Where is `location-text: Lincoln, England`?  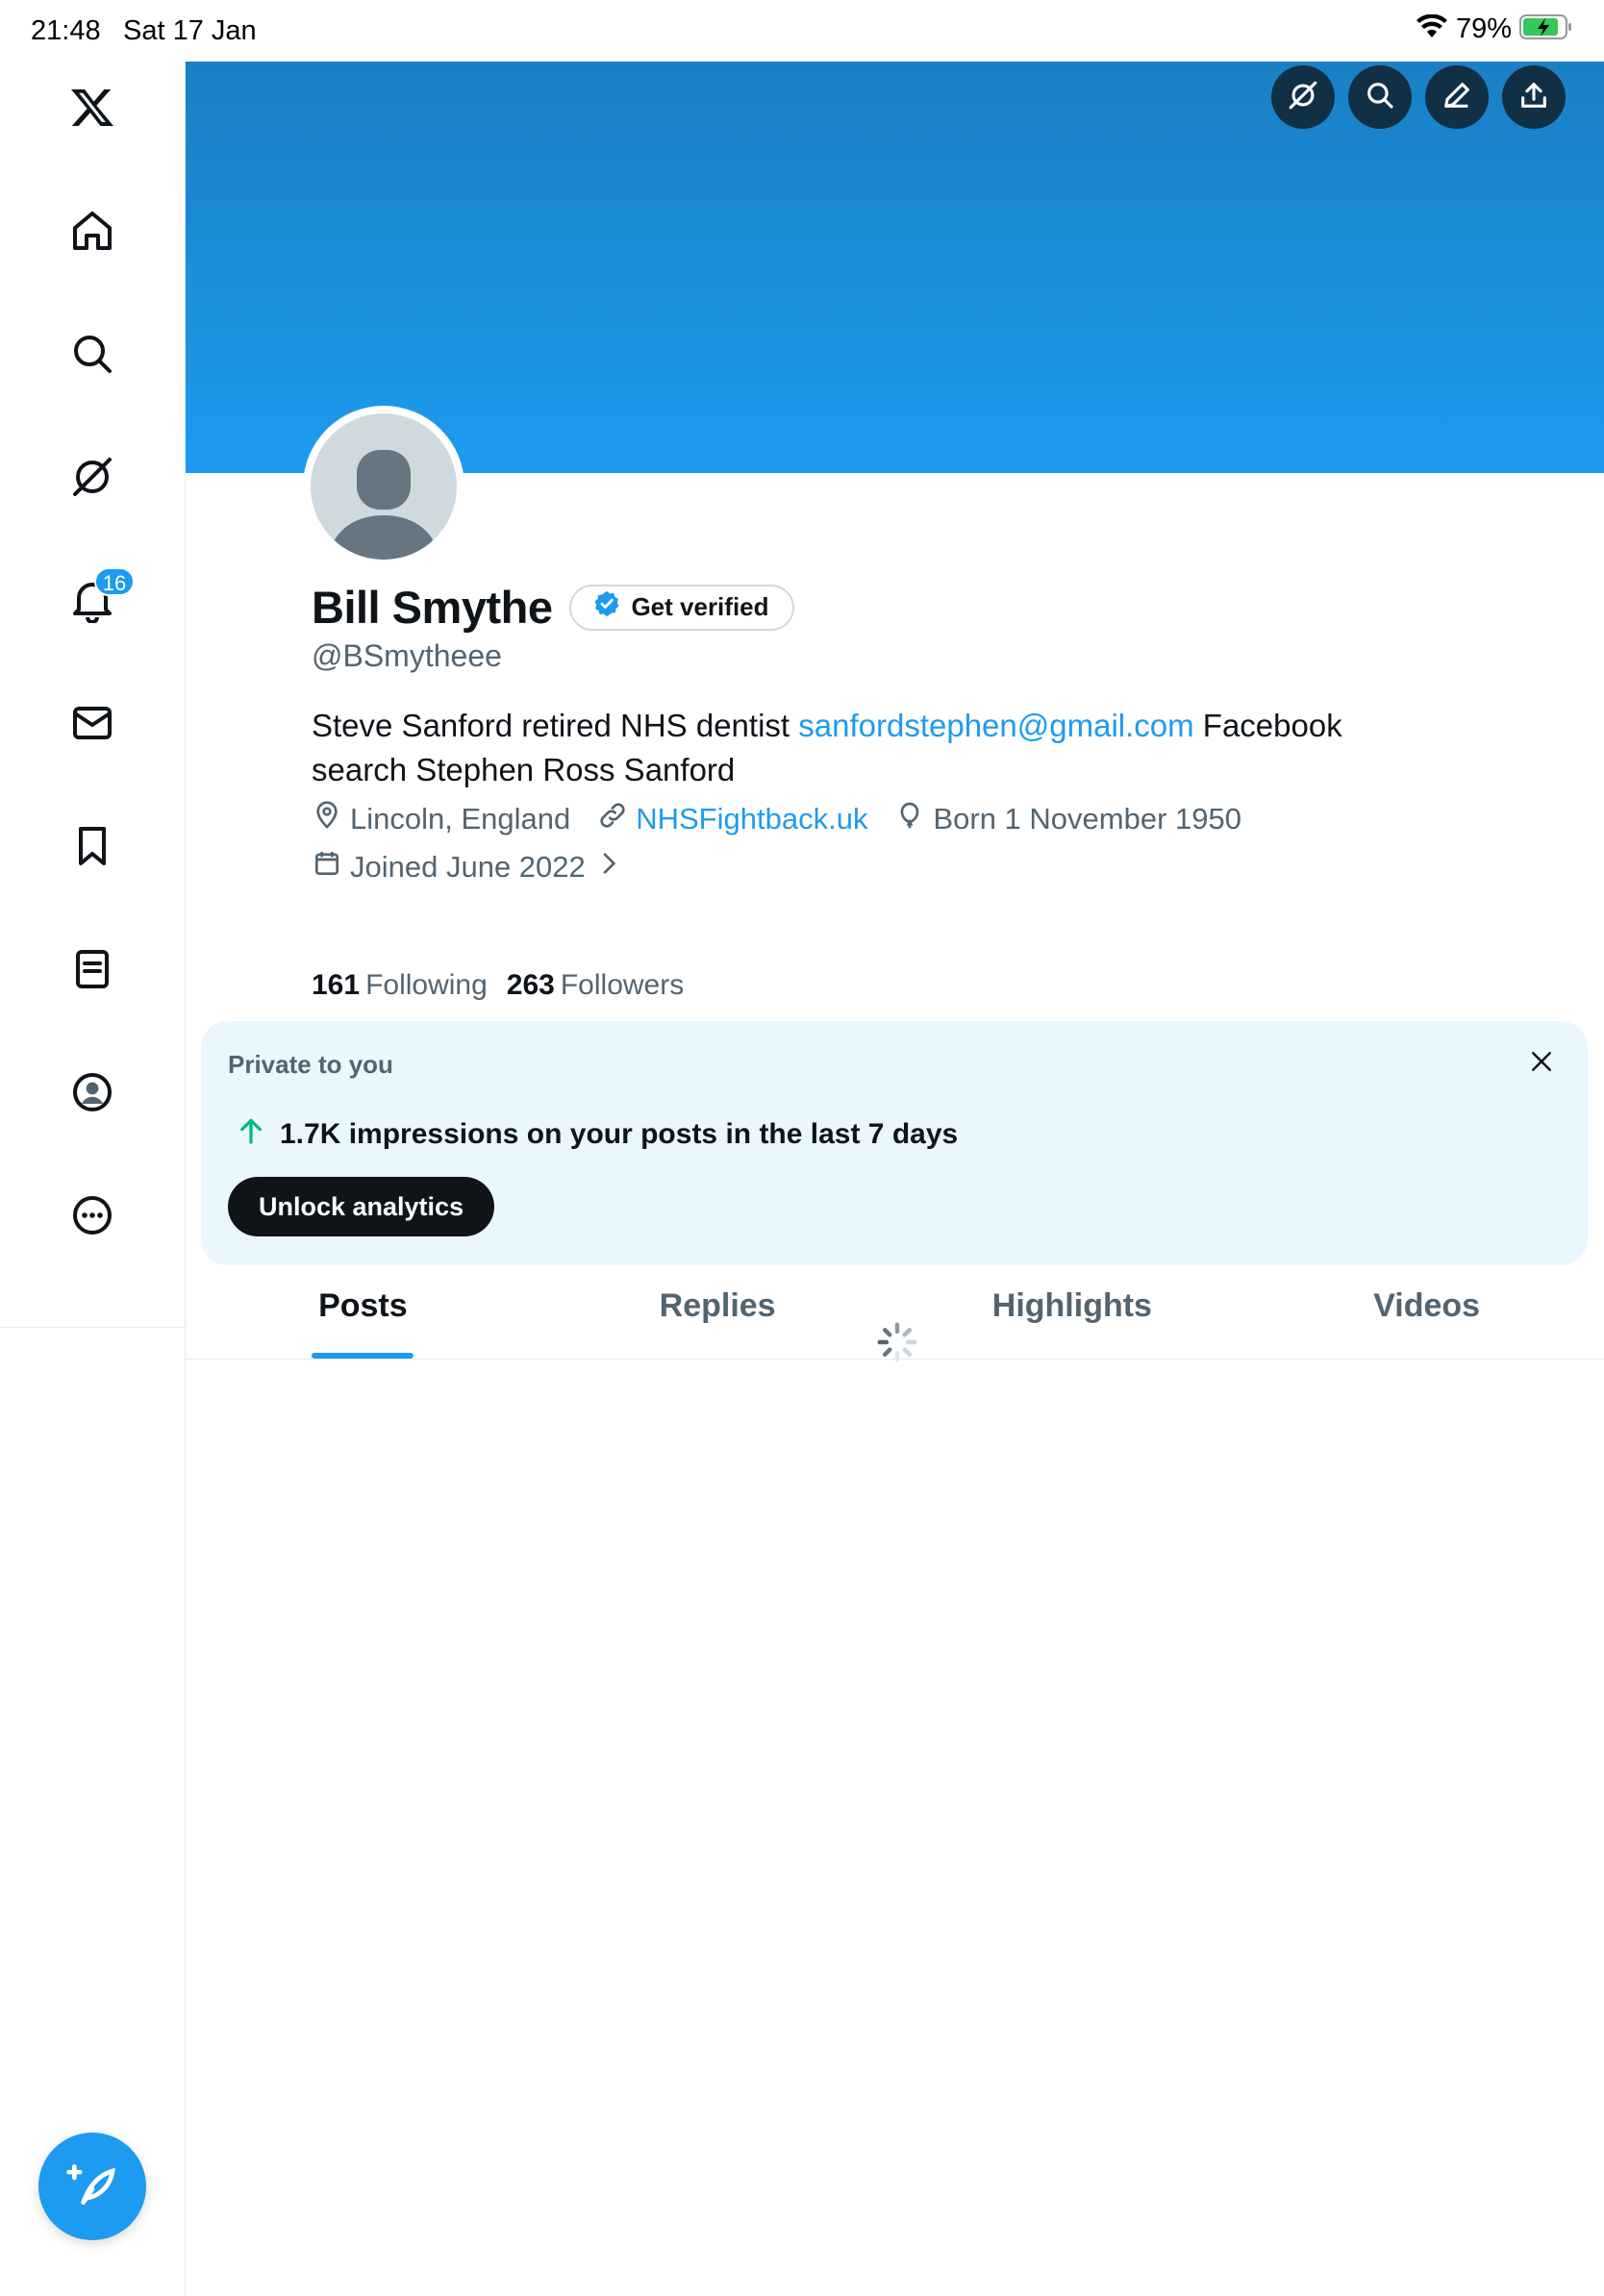
location-text: Lincoln, England is located at coordinates (460, 819).